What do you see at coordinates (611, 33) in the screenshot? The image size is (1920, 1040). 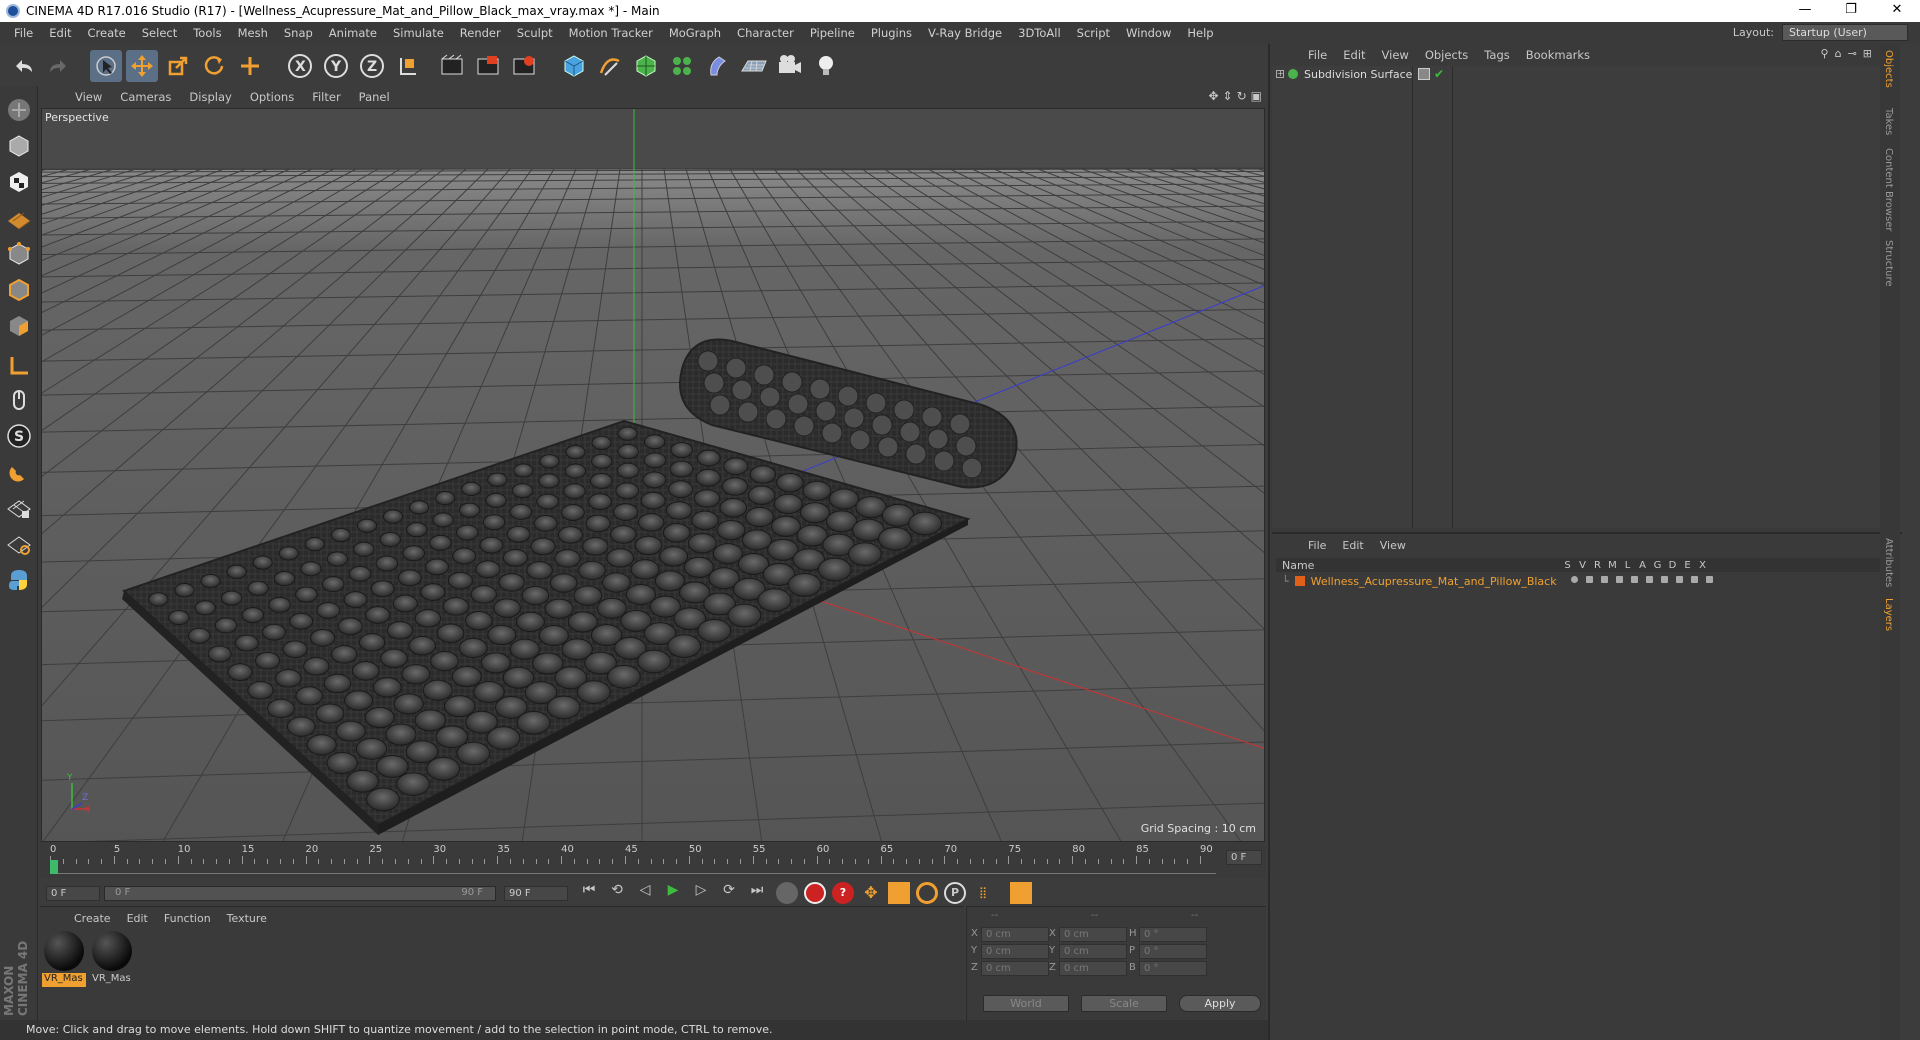 I see `menu-motion-tracker: Motion Tracker` at bounding box center [611, 33].